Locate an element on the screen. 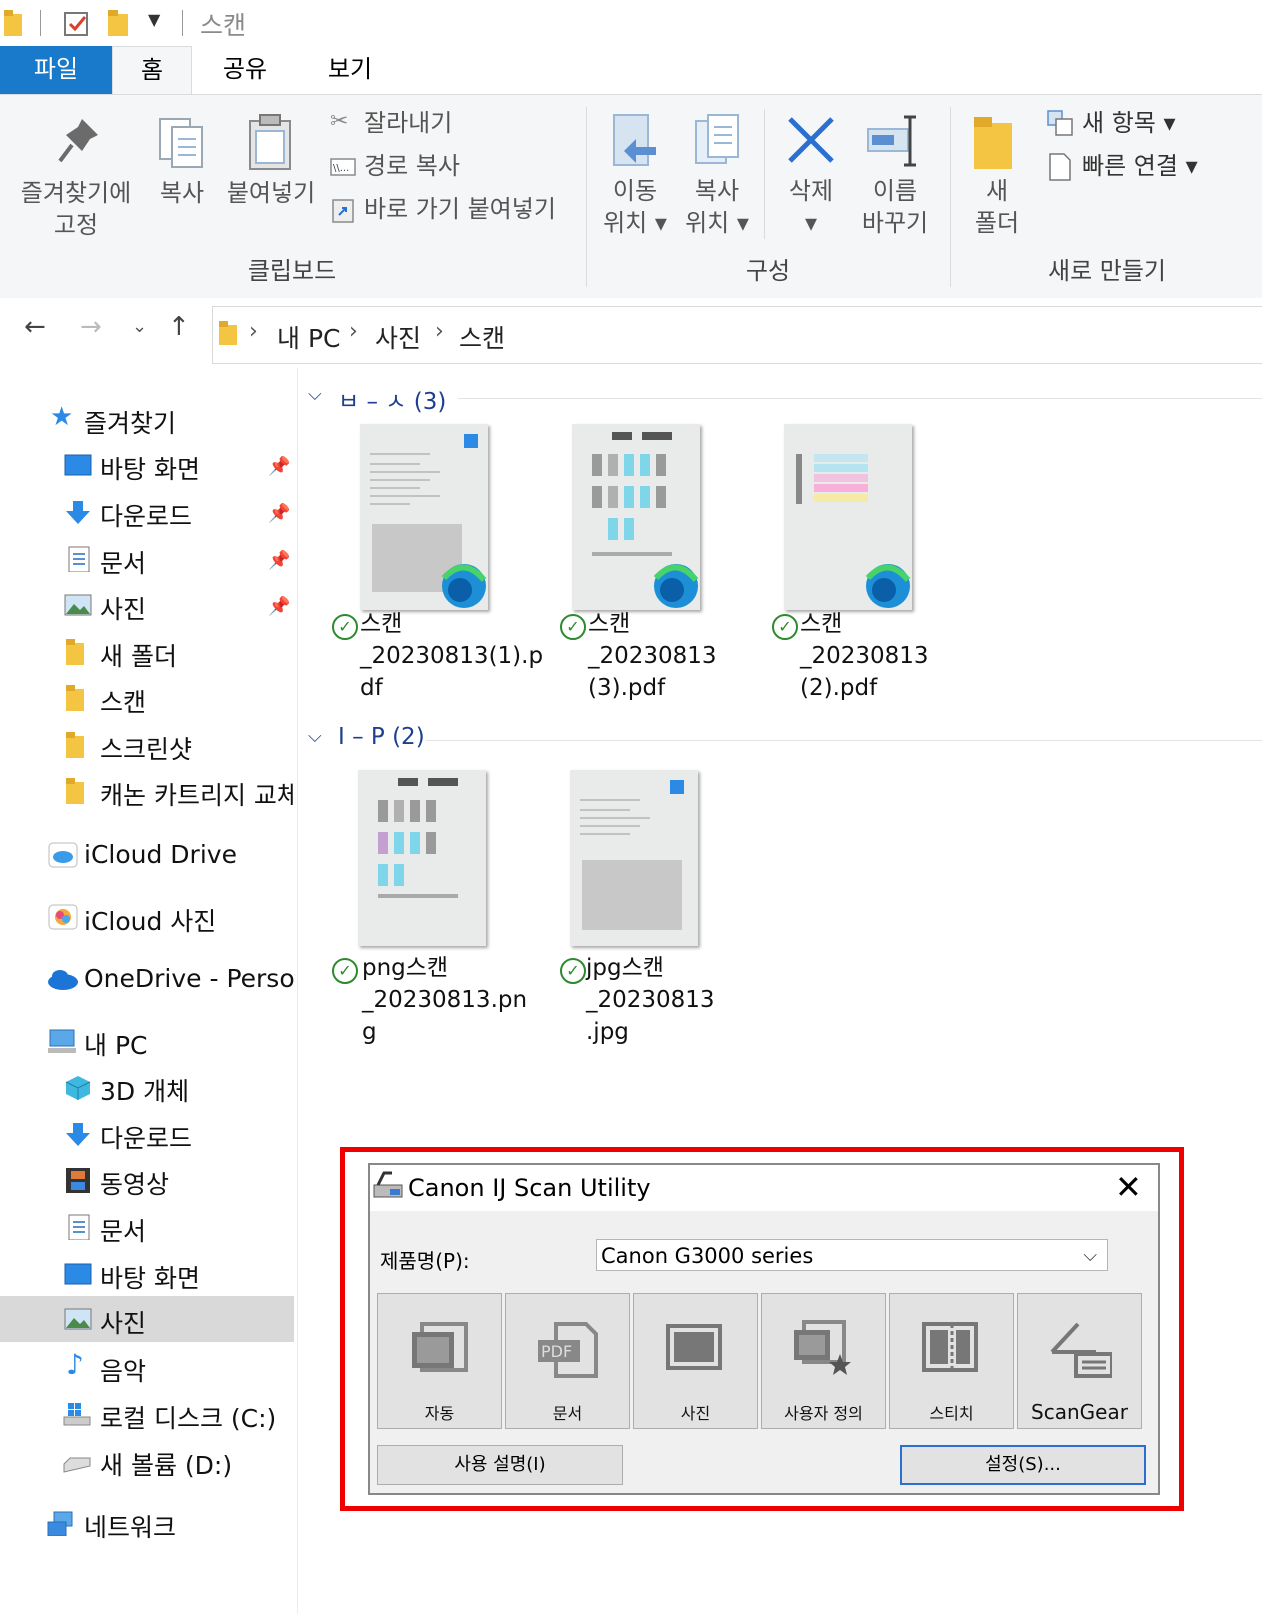  customize-chevron-icon: ▼ is located at coordinates (154, 19).